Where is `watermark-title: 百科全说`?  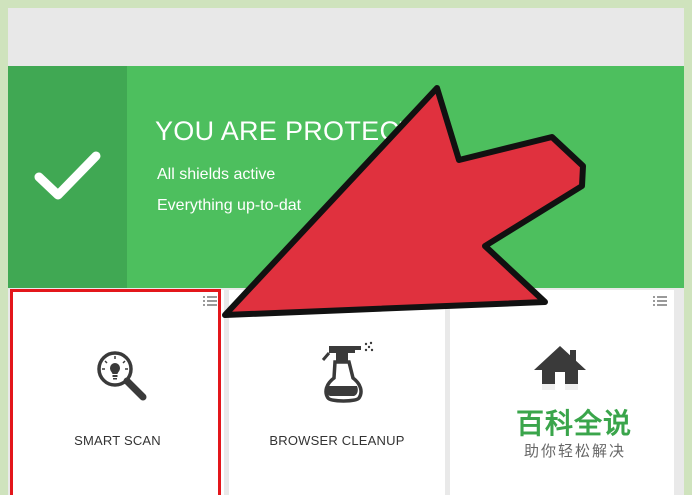
watermark-title: 百科全说 is located at coordinates (574, 423).